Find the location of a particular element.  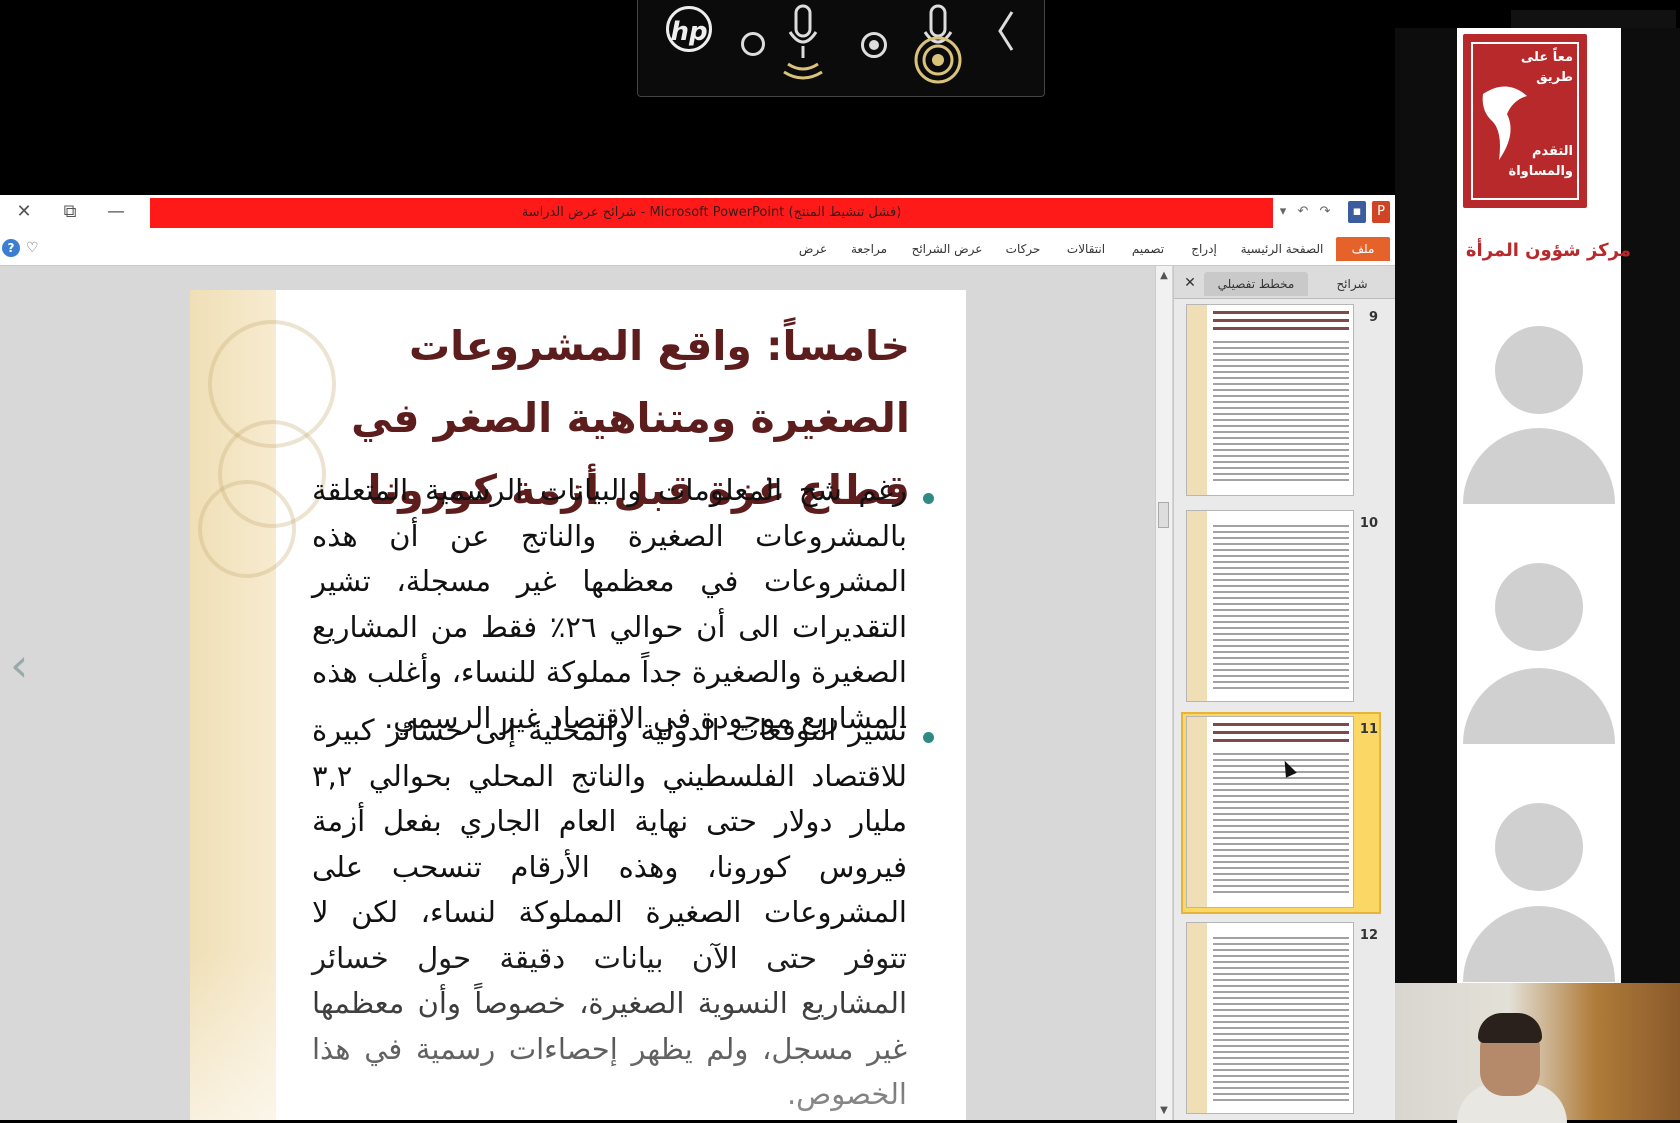

microphone-active-icon is located at coordinates (938, 44).